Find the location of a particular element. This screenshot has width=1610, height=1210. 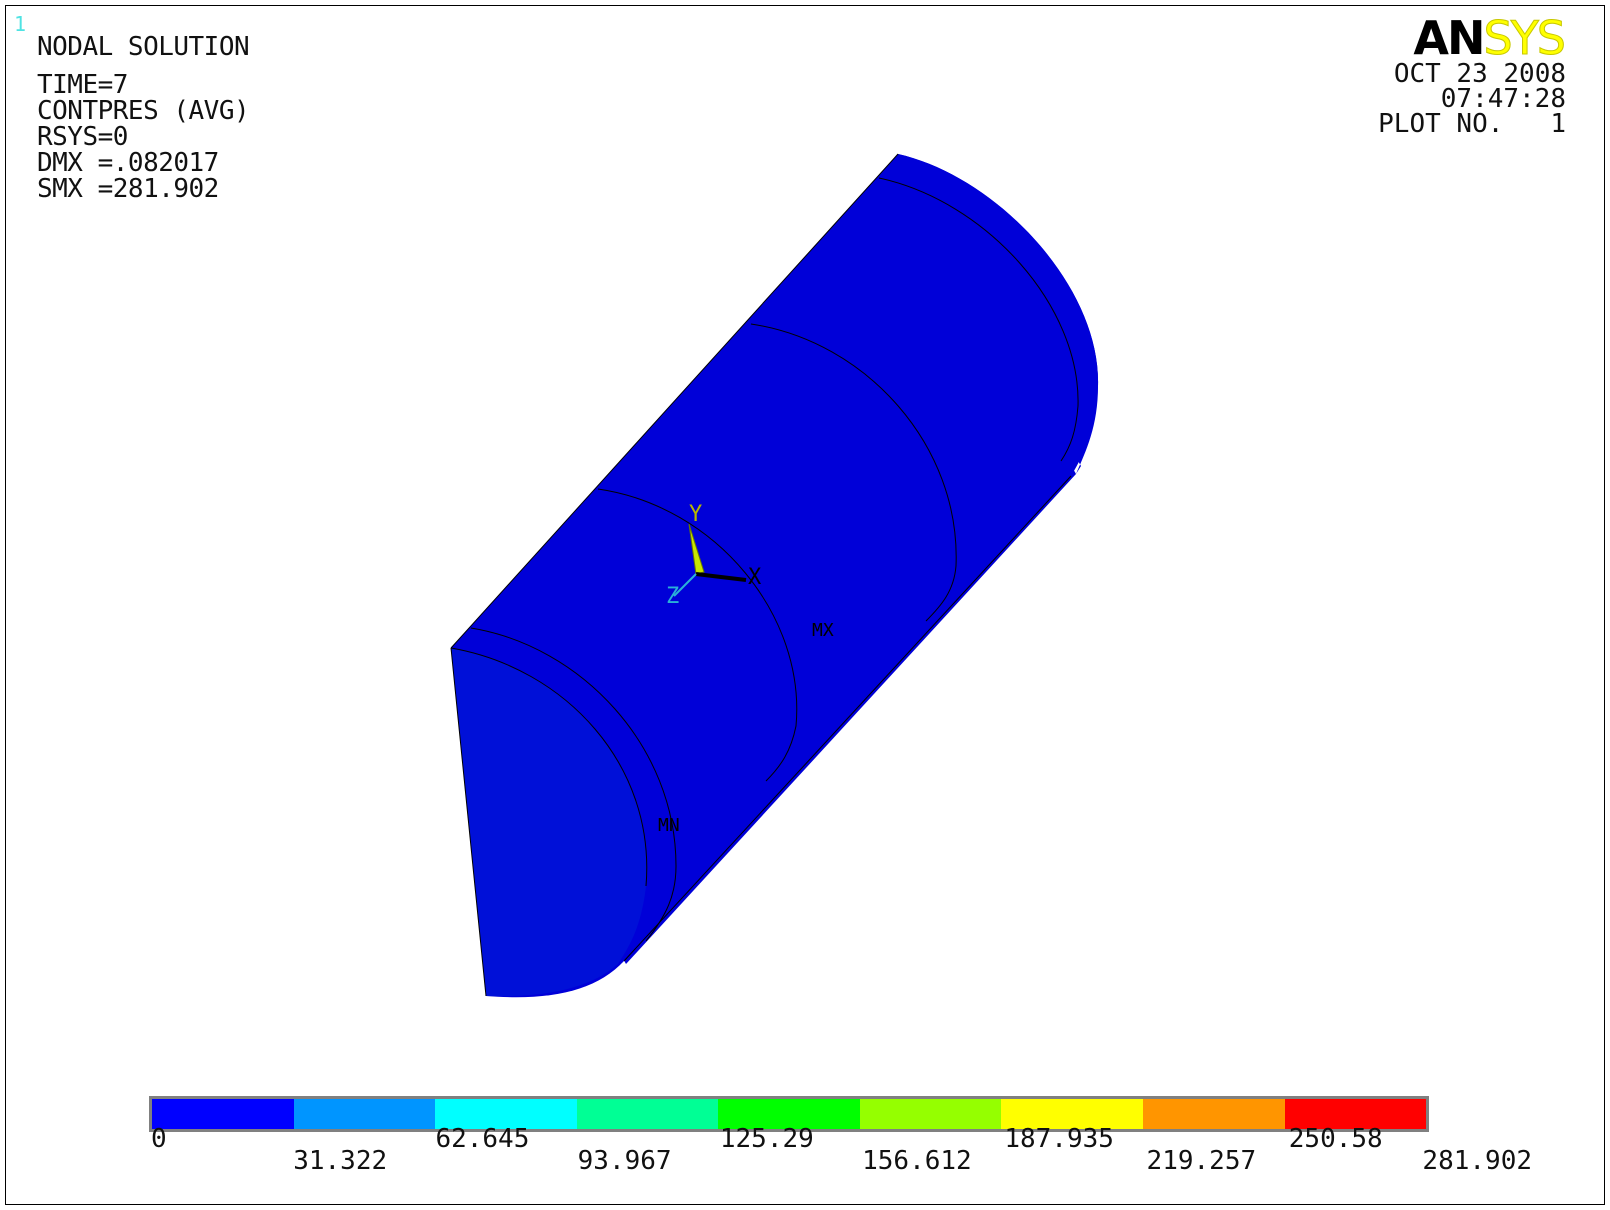

legend-label-1: 31.322 is located at coordinates (340, 1161).